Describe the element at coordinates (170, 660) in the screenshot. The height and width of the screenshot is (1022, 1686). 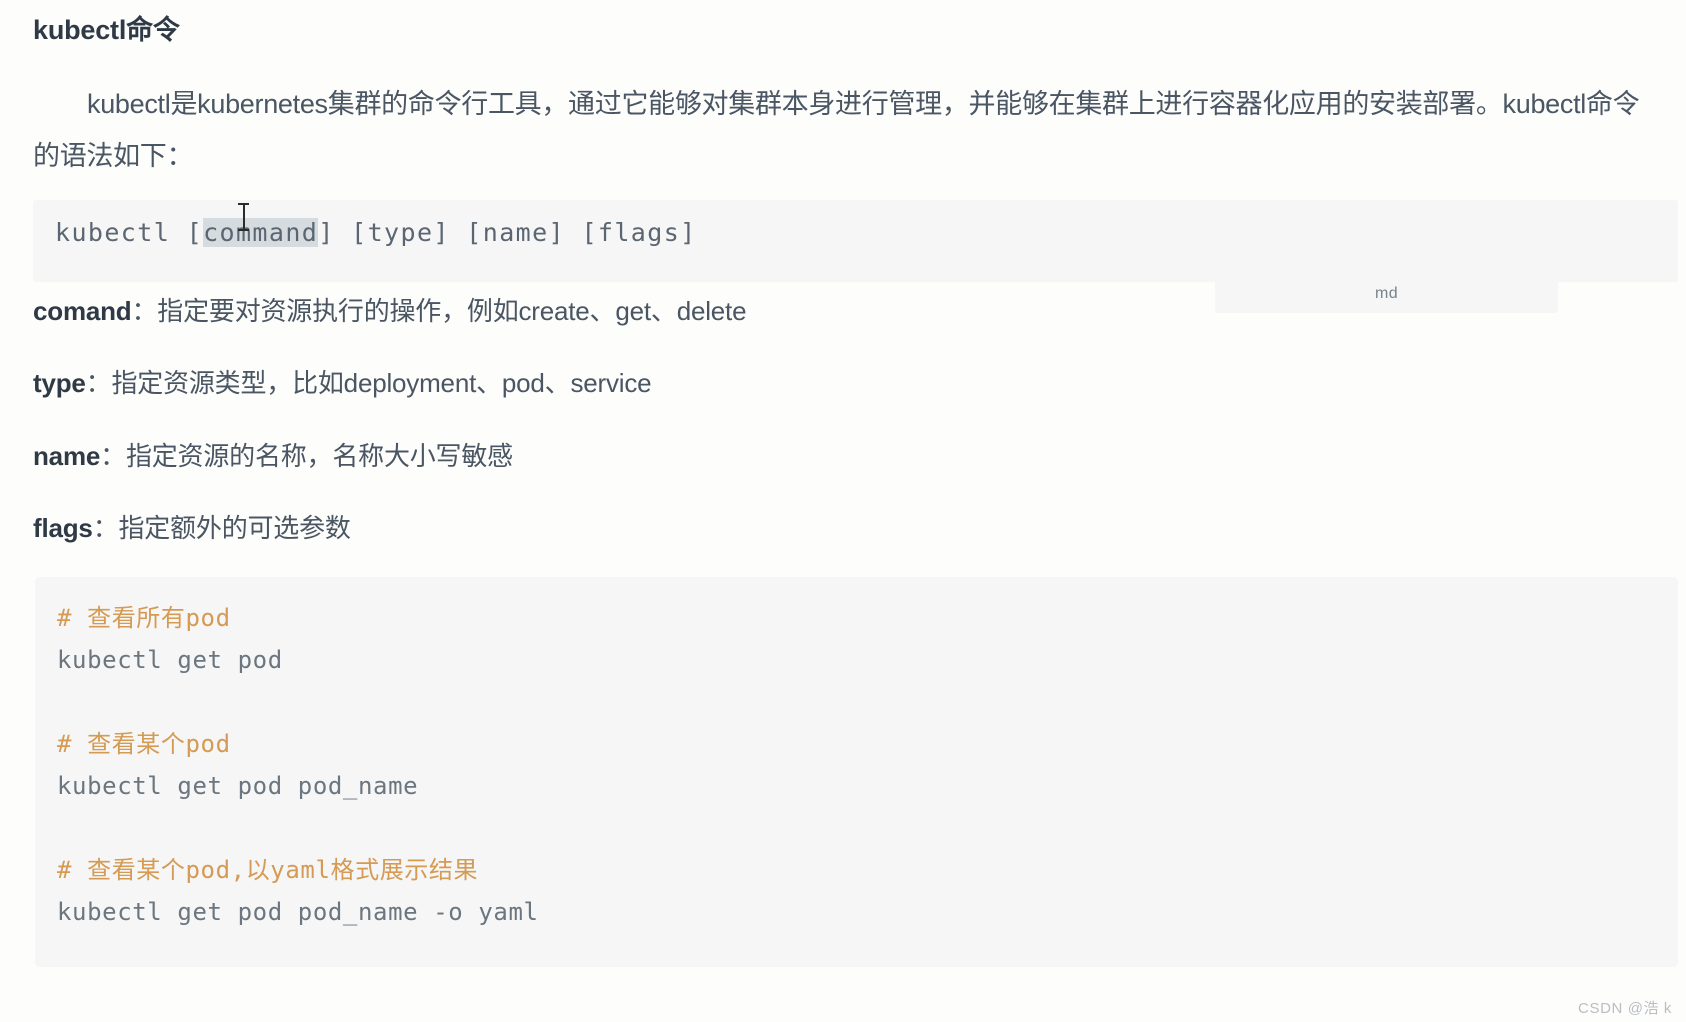
I see `code-line-command: kubectl get pod` at that location.